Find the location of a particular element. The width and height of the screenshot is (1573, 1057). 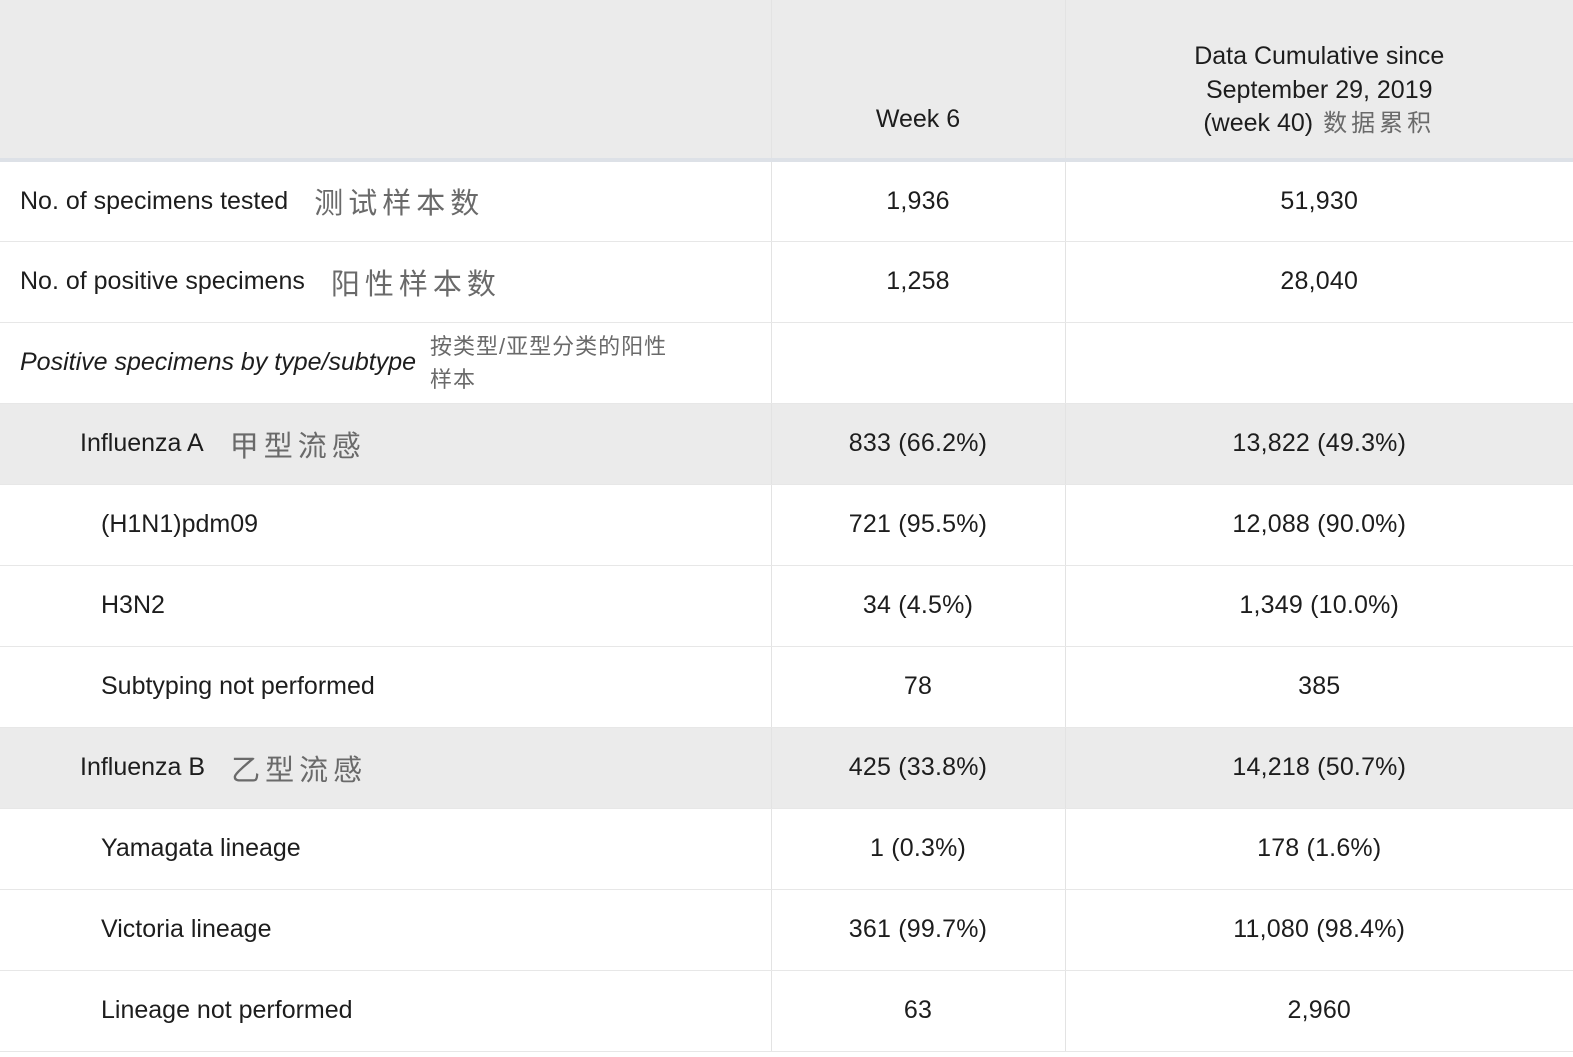

row-label-en: (H1N1)pdm09 is located at coordinates (180, 524).